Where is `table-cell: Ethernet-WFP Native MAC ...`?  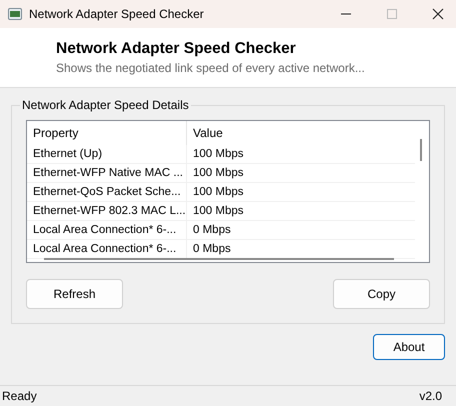
table-cell: Ethernet-WFP Native MAC ... is located at coordinates (107, 173).